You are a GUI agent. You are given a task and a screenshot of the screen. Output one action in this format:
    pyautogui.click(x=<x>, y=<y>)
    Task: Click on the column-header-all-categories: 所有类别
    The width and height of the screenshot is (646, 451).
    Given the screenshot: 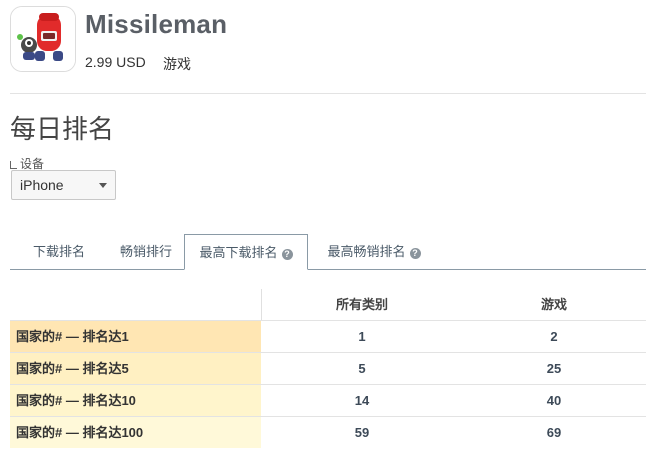 What is the action you would take?
    pyautogui.click(x=361, y=304)
    